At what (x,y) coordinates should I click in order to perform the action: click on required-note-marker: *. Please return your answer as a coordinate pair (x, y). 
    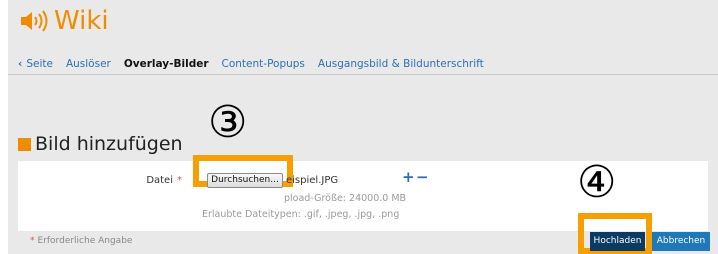
    Looking at the image, I should click on (32, 241).